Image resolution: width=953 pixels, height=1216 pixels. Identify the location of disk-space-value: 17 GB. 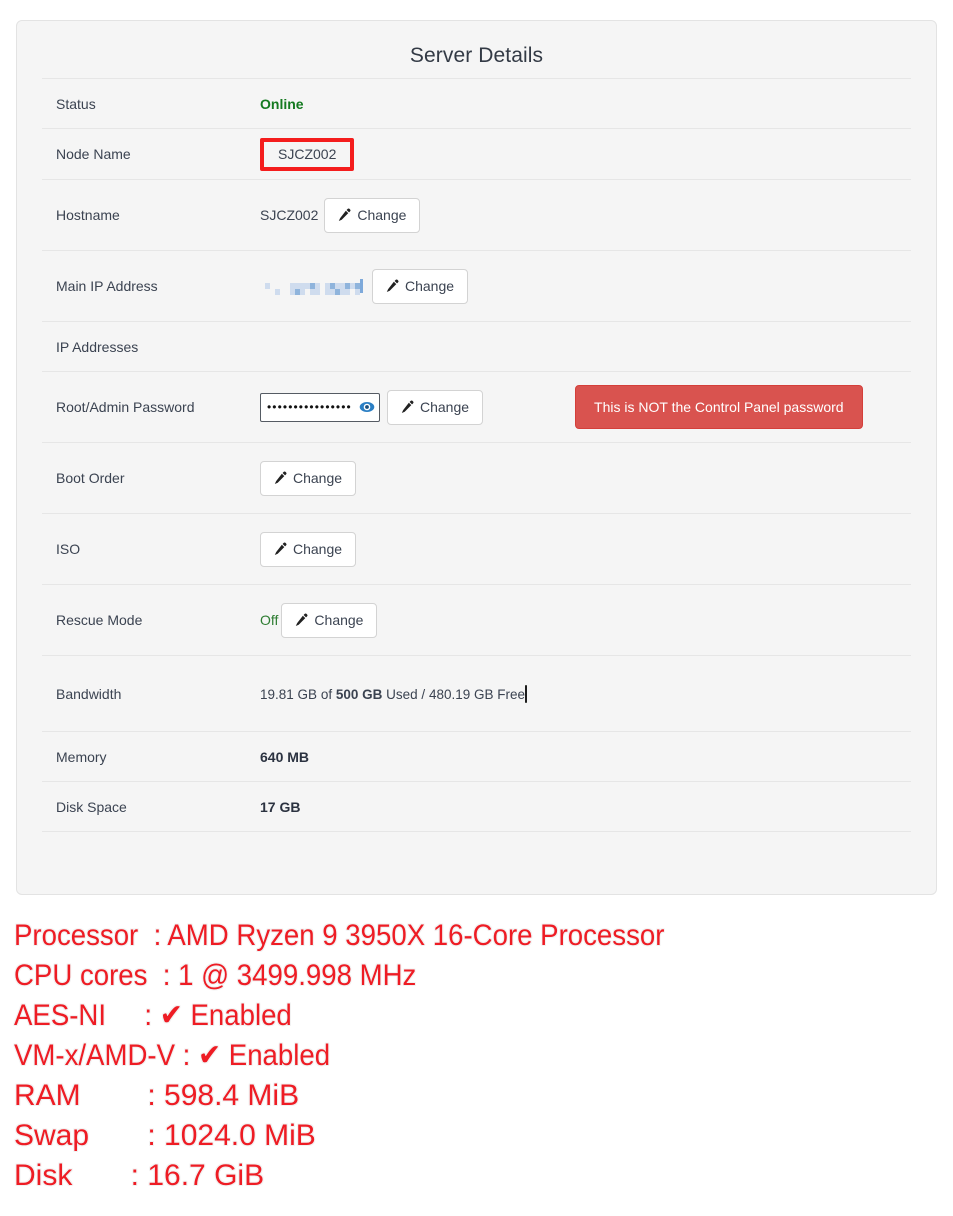
(280, 806).